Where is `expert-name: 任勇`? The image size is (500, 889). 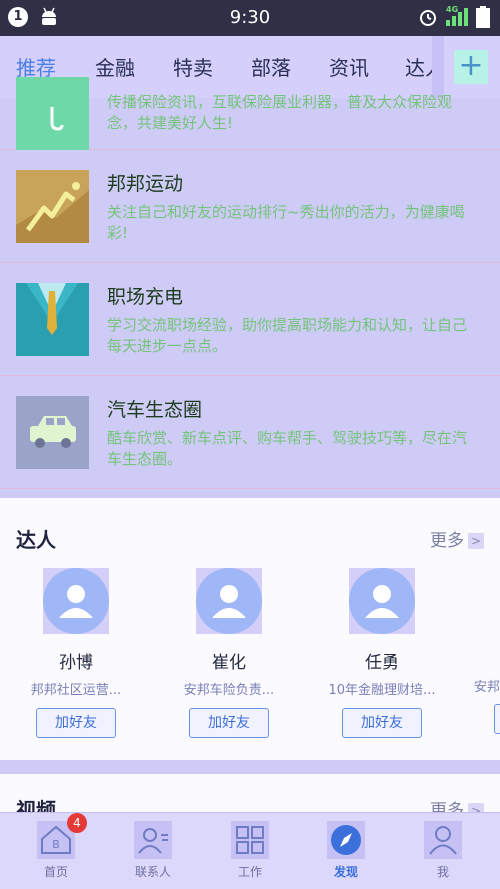
expert-name: 任勇 is located at coordinates (382, 663).